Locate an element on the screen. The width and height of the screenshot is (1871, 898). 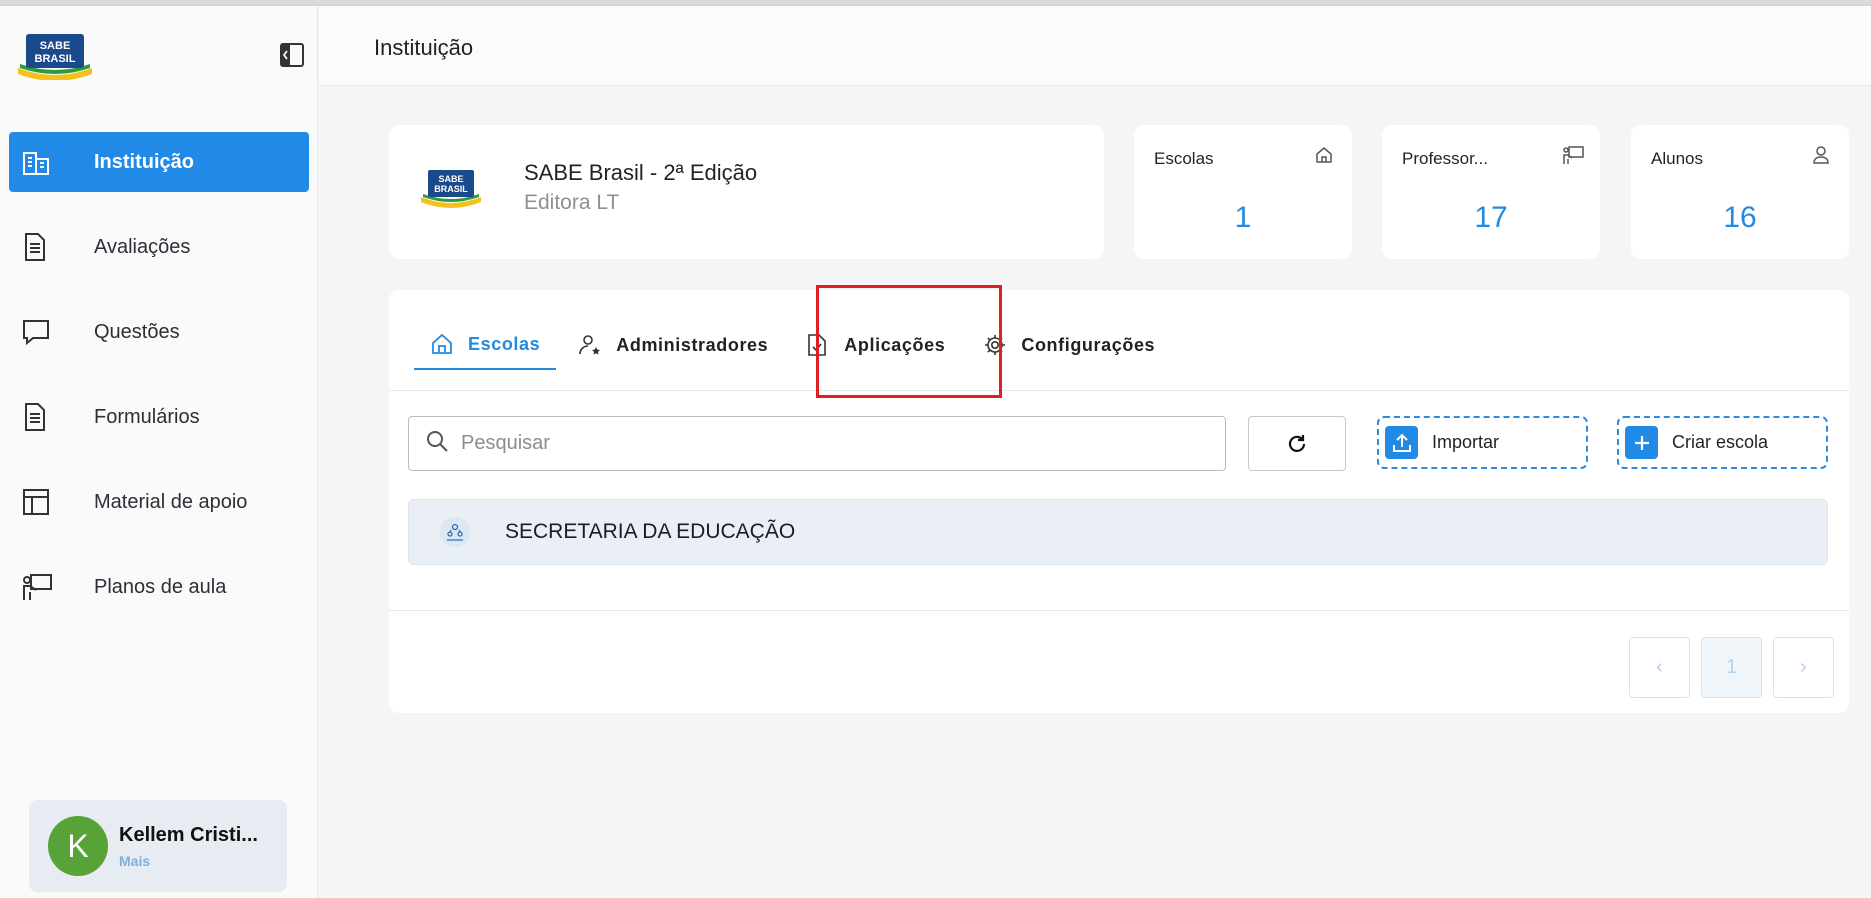
school-name: SECRETARIA DA EDUCAÇÃO is located at coordinates (650, 531).